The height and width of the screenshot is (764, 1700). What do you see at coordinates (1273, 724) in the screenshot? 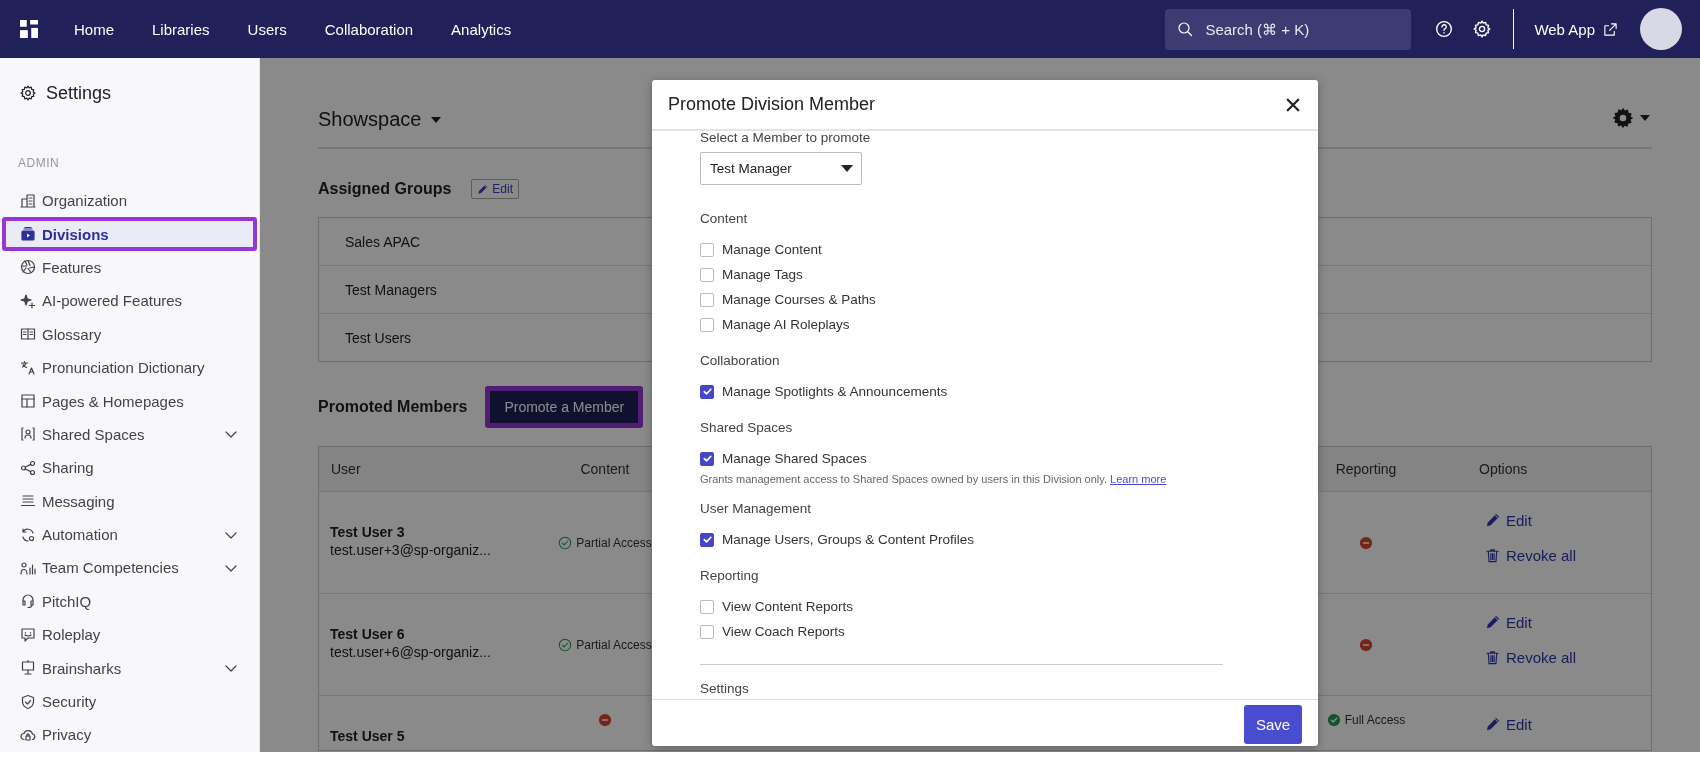
I see `save-button: Save` at bounding box center [1273, 724].